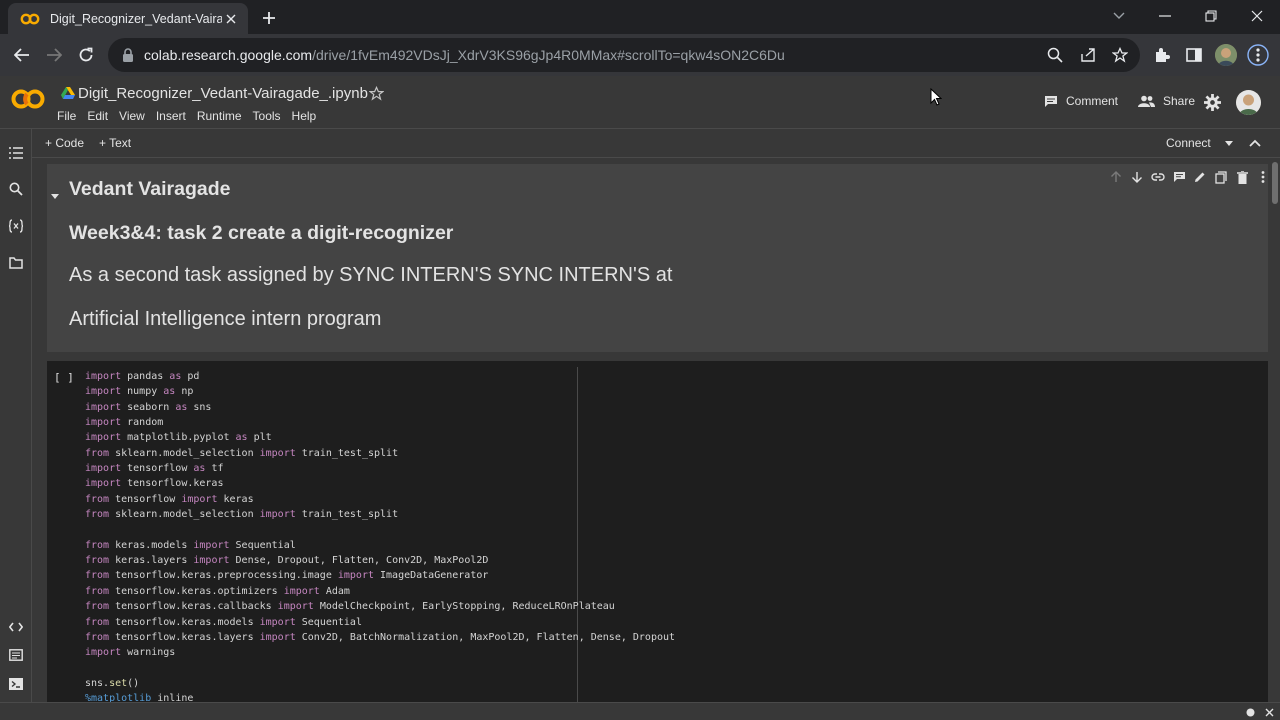  I want to click on code-token: seaborn, so click(148, 407).